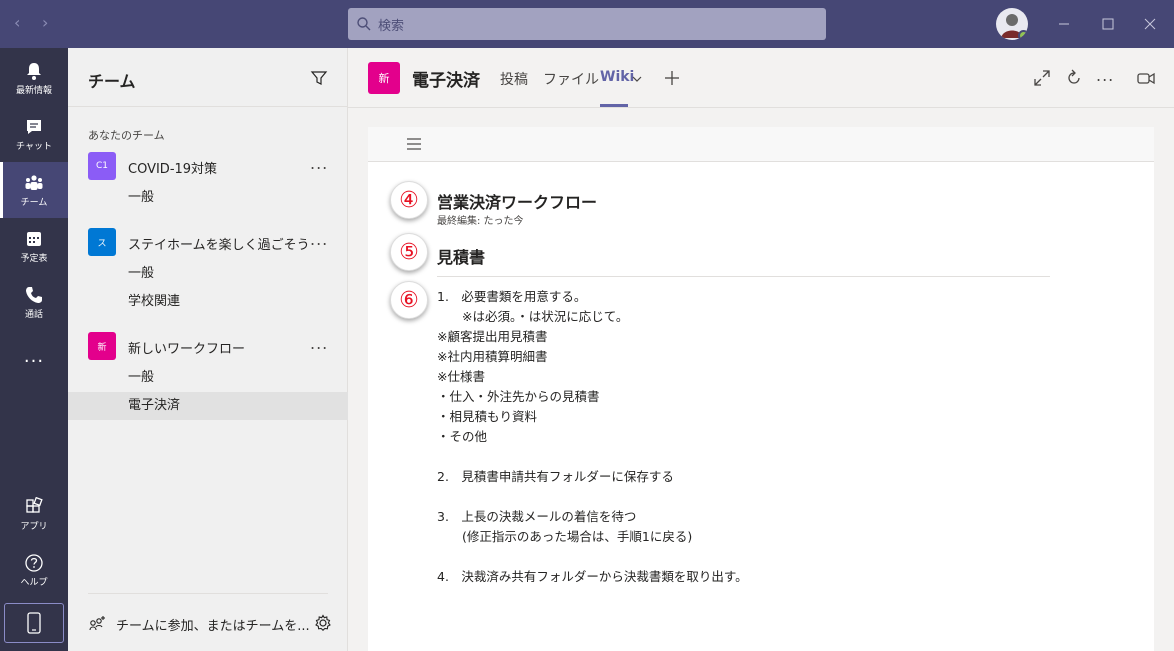 This screenshot has height=651, width=1174. Describe the element at coordinates (461, 376) in the screenshot. I see `wiki-body-line: ※仕様書` at that location.